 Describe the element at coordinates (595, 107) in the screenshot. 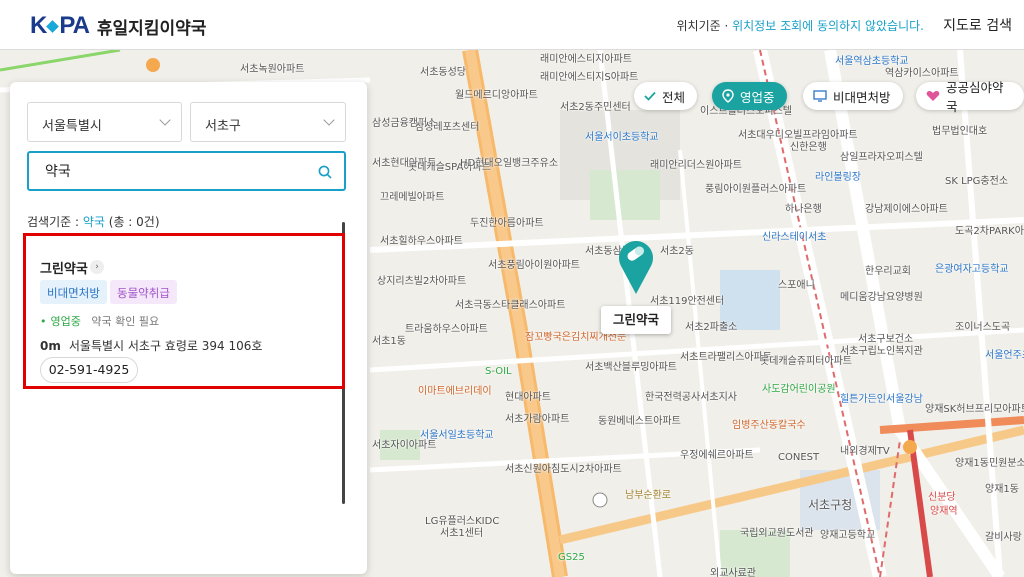

I see `map-label: 서초2동주민센터` at that location.